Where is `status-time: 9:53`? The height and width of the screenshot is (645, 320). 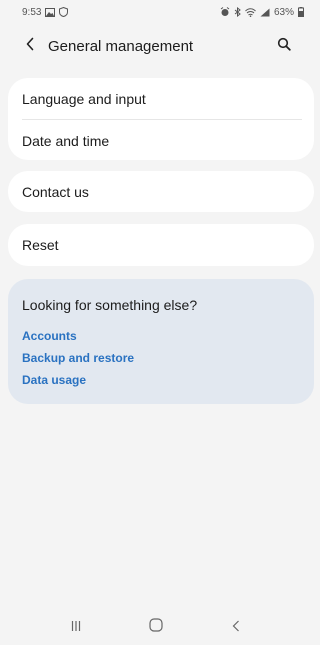
status-time: 9:53 is located at coordinates (32, 12).